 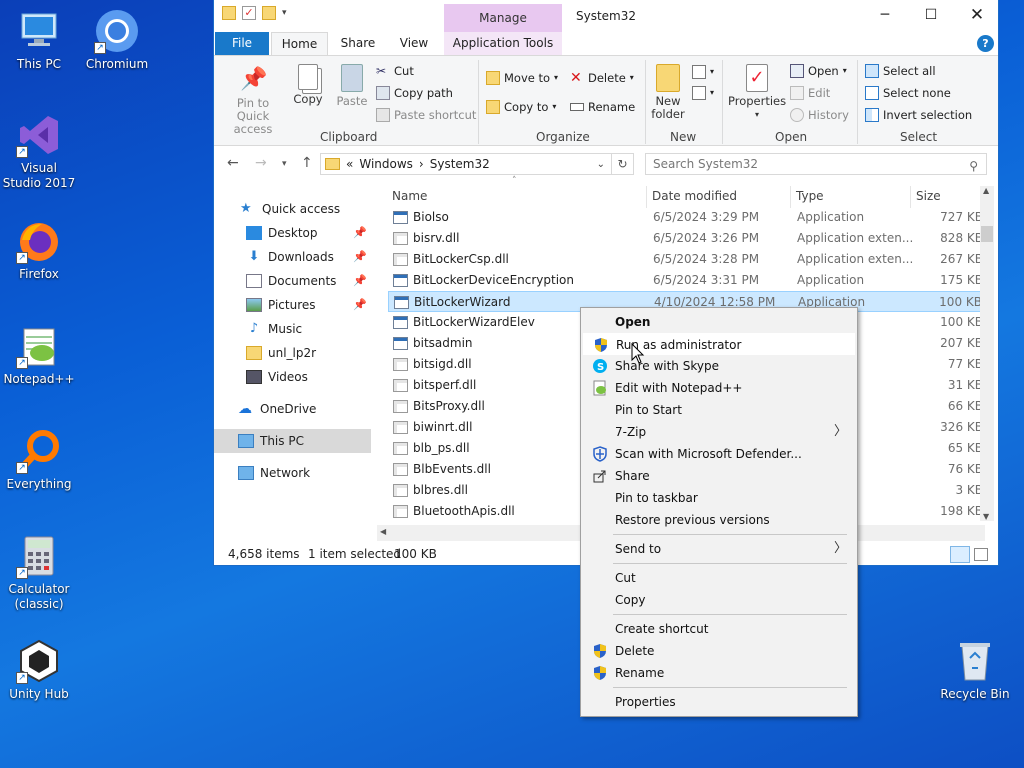 What do you see at coordinates (810, 93) in the screenshot?
I see `edit-button: Edit` at bounding box center [810, 93].